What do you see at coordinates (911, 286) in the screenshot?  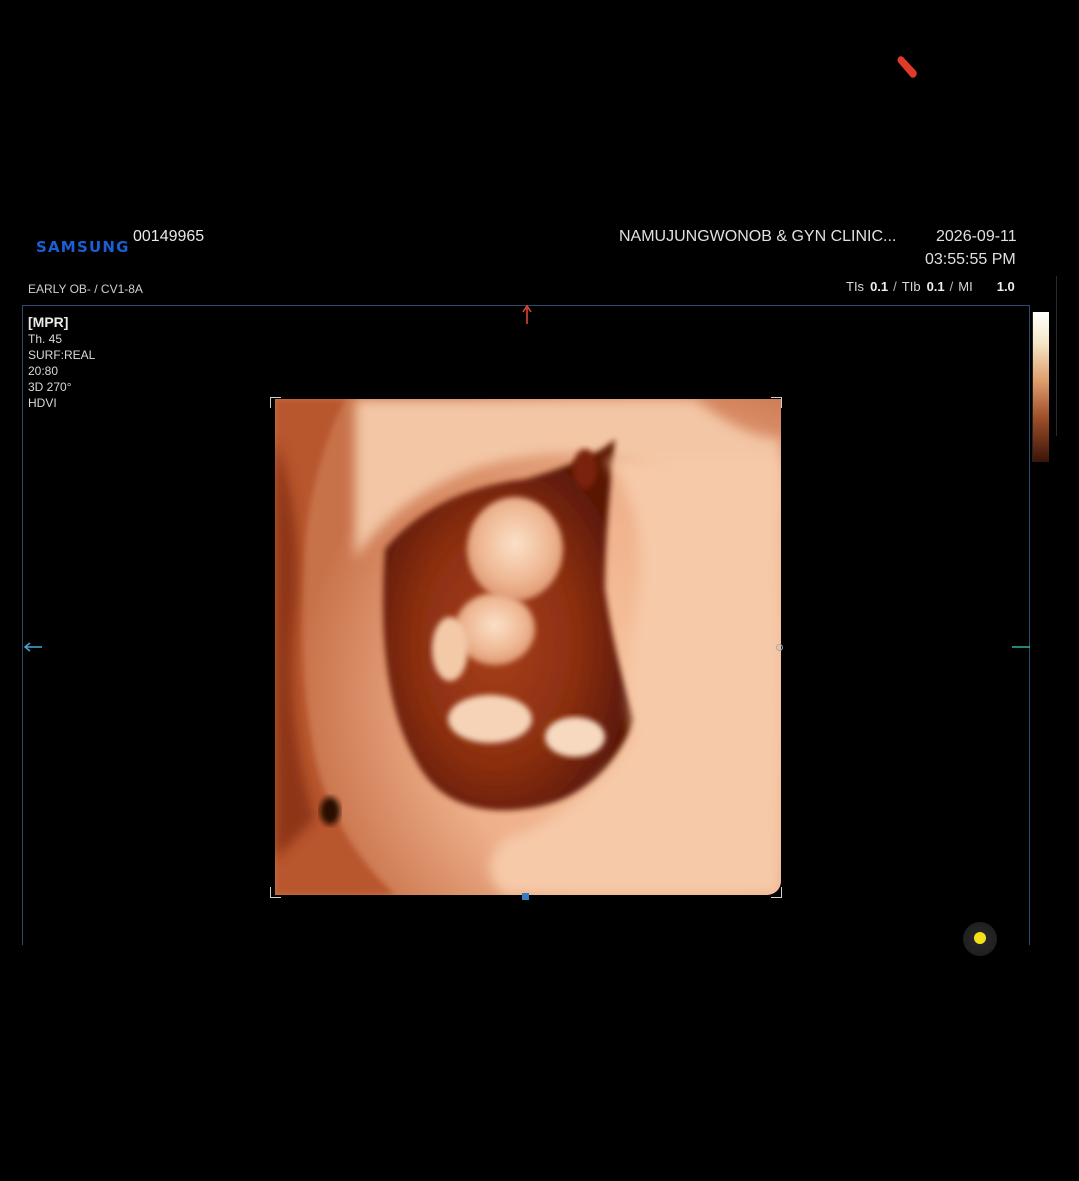 I see `tib-label: TIb` at bounding box center [911, 286].